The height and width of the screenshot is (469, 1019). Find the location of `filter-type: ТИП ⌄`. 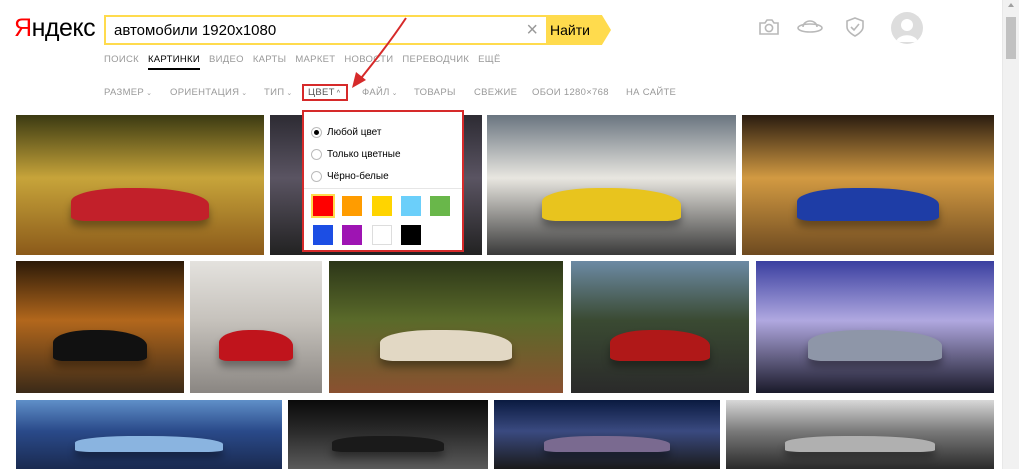

filter-type: ТИП ⌄ is located at coordinates (278, 92).